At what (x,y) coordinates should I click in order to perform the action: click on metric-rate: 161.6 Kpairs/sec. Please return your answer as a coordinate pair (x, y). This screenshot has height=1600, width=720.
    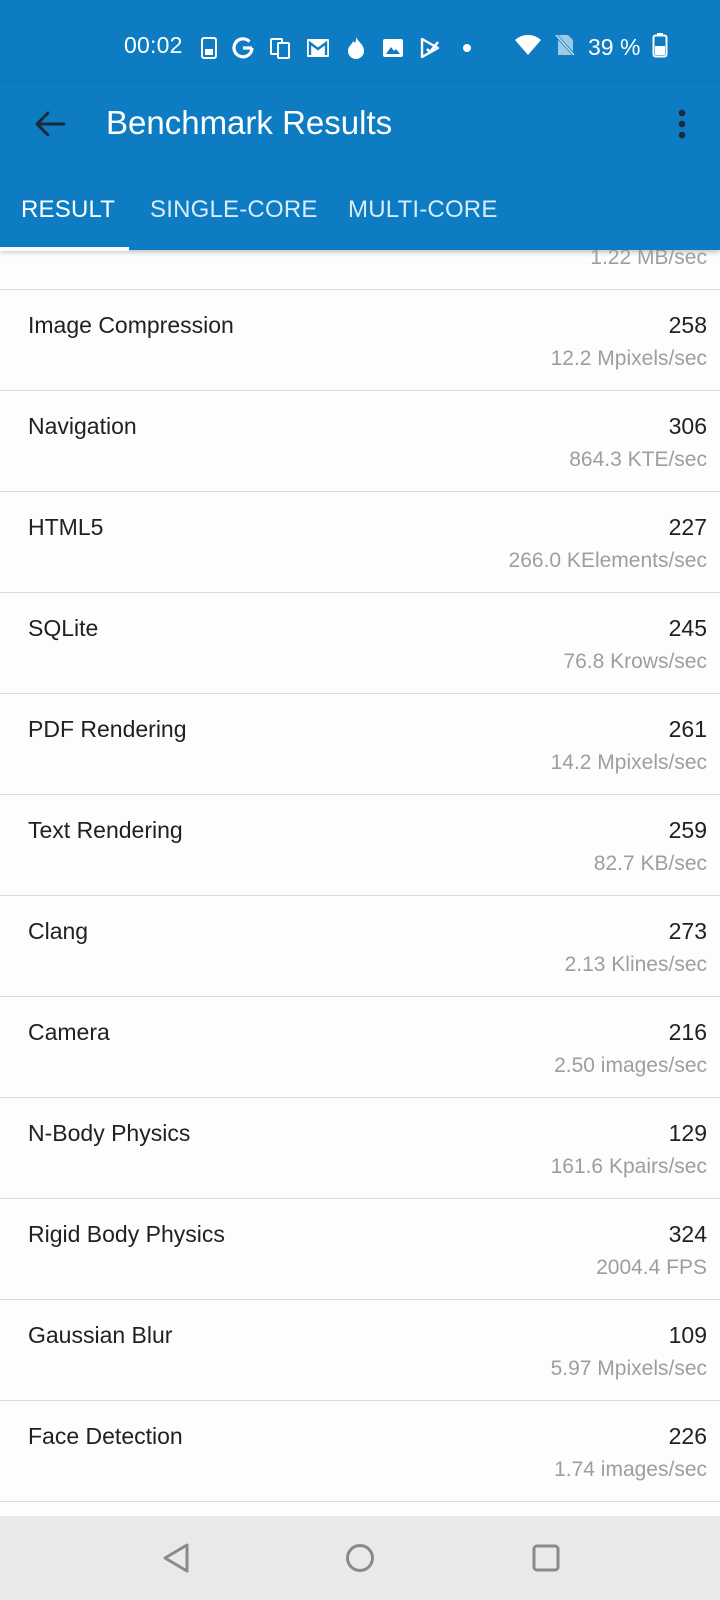
    Looking at the image, I should click on (628, 1166).